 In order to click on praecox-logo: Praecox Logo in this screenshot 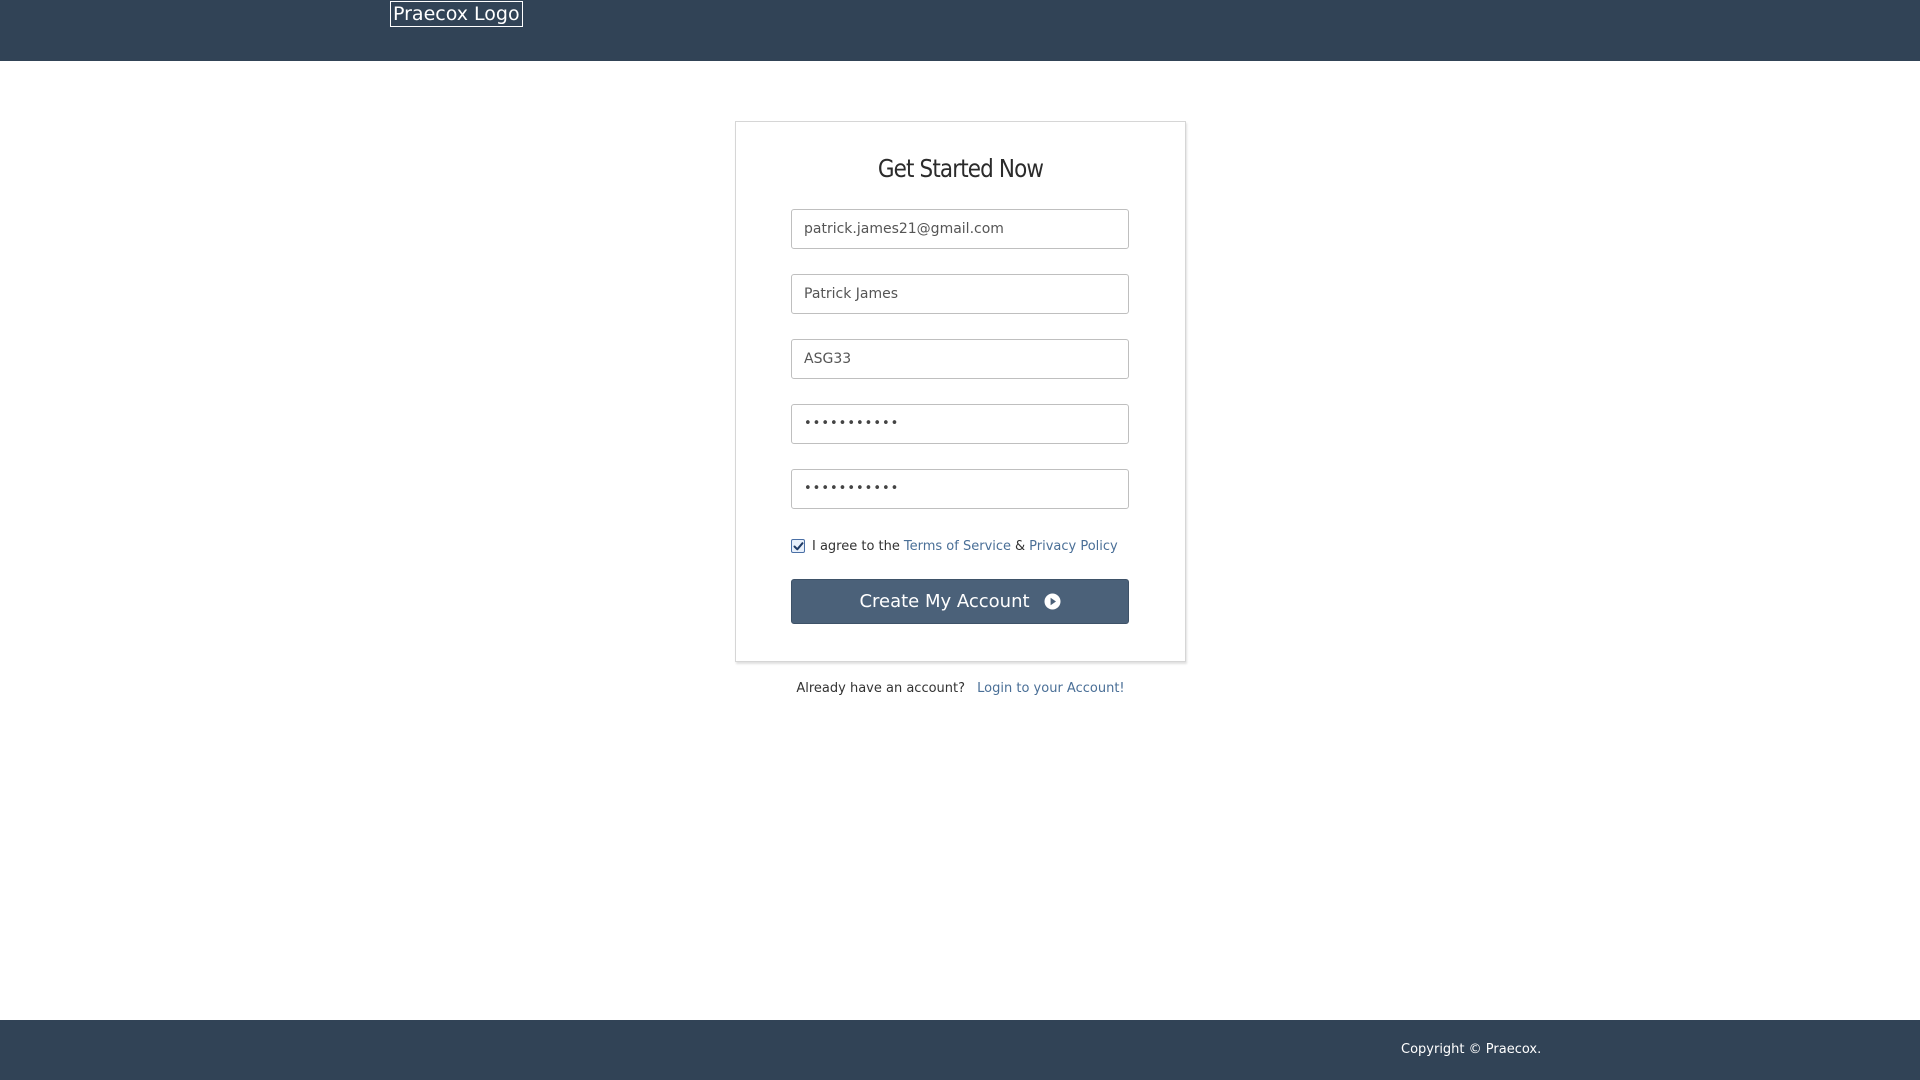, I will do `click(456, 14)`.